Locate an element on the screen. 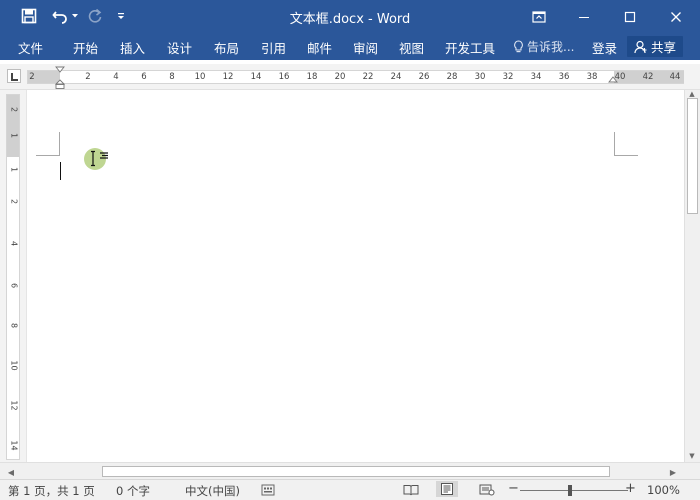 The image size is (700, 500). share-button: 共享 is located at coordinates (655, 46).